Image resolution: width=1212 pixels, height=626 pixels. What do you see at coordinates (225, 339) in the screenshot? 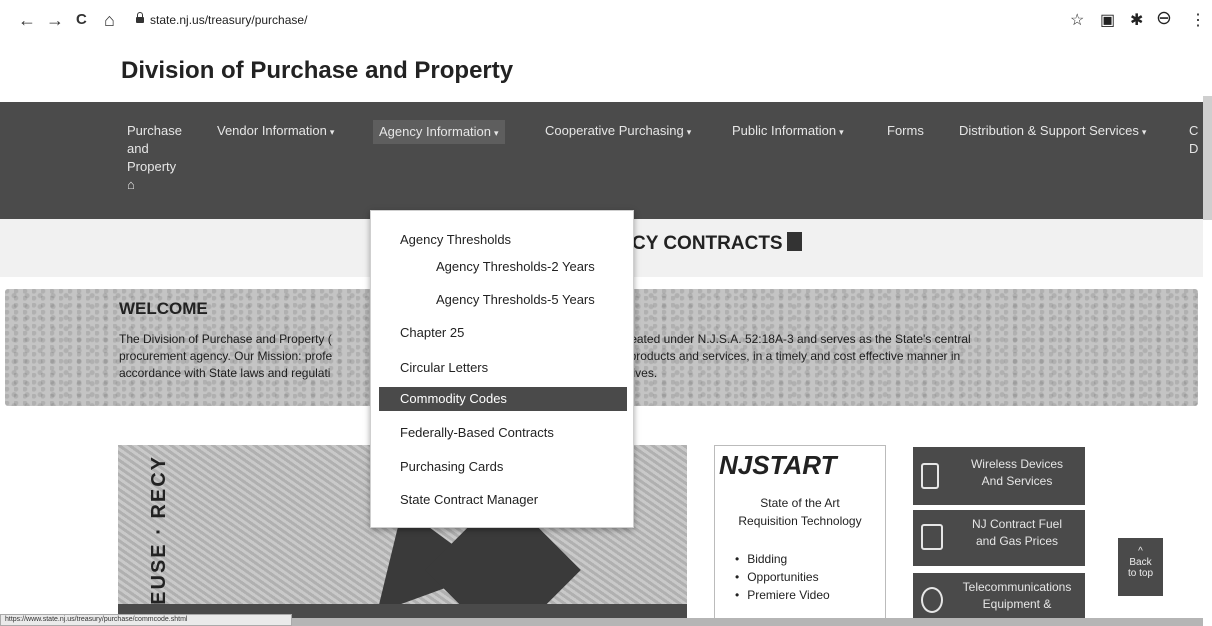
I see `welcome-line1-a: The Division of Purchase and Property (` at bounding box center [225, 339].